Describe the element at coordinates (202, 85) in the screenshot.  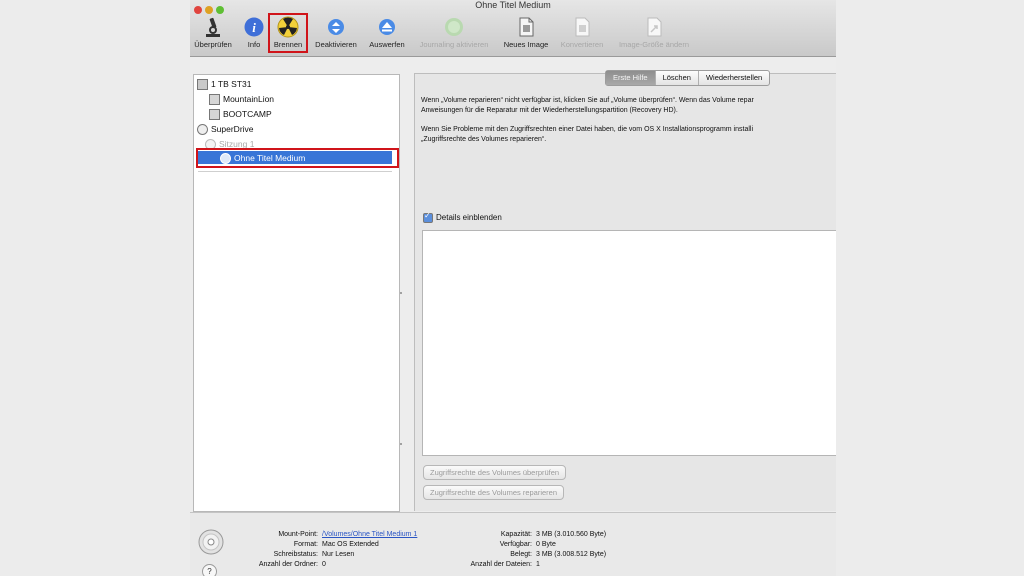
I see `hard-disk-icon` at that location.